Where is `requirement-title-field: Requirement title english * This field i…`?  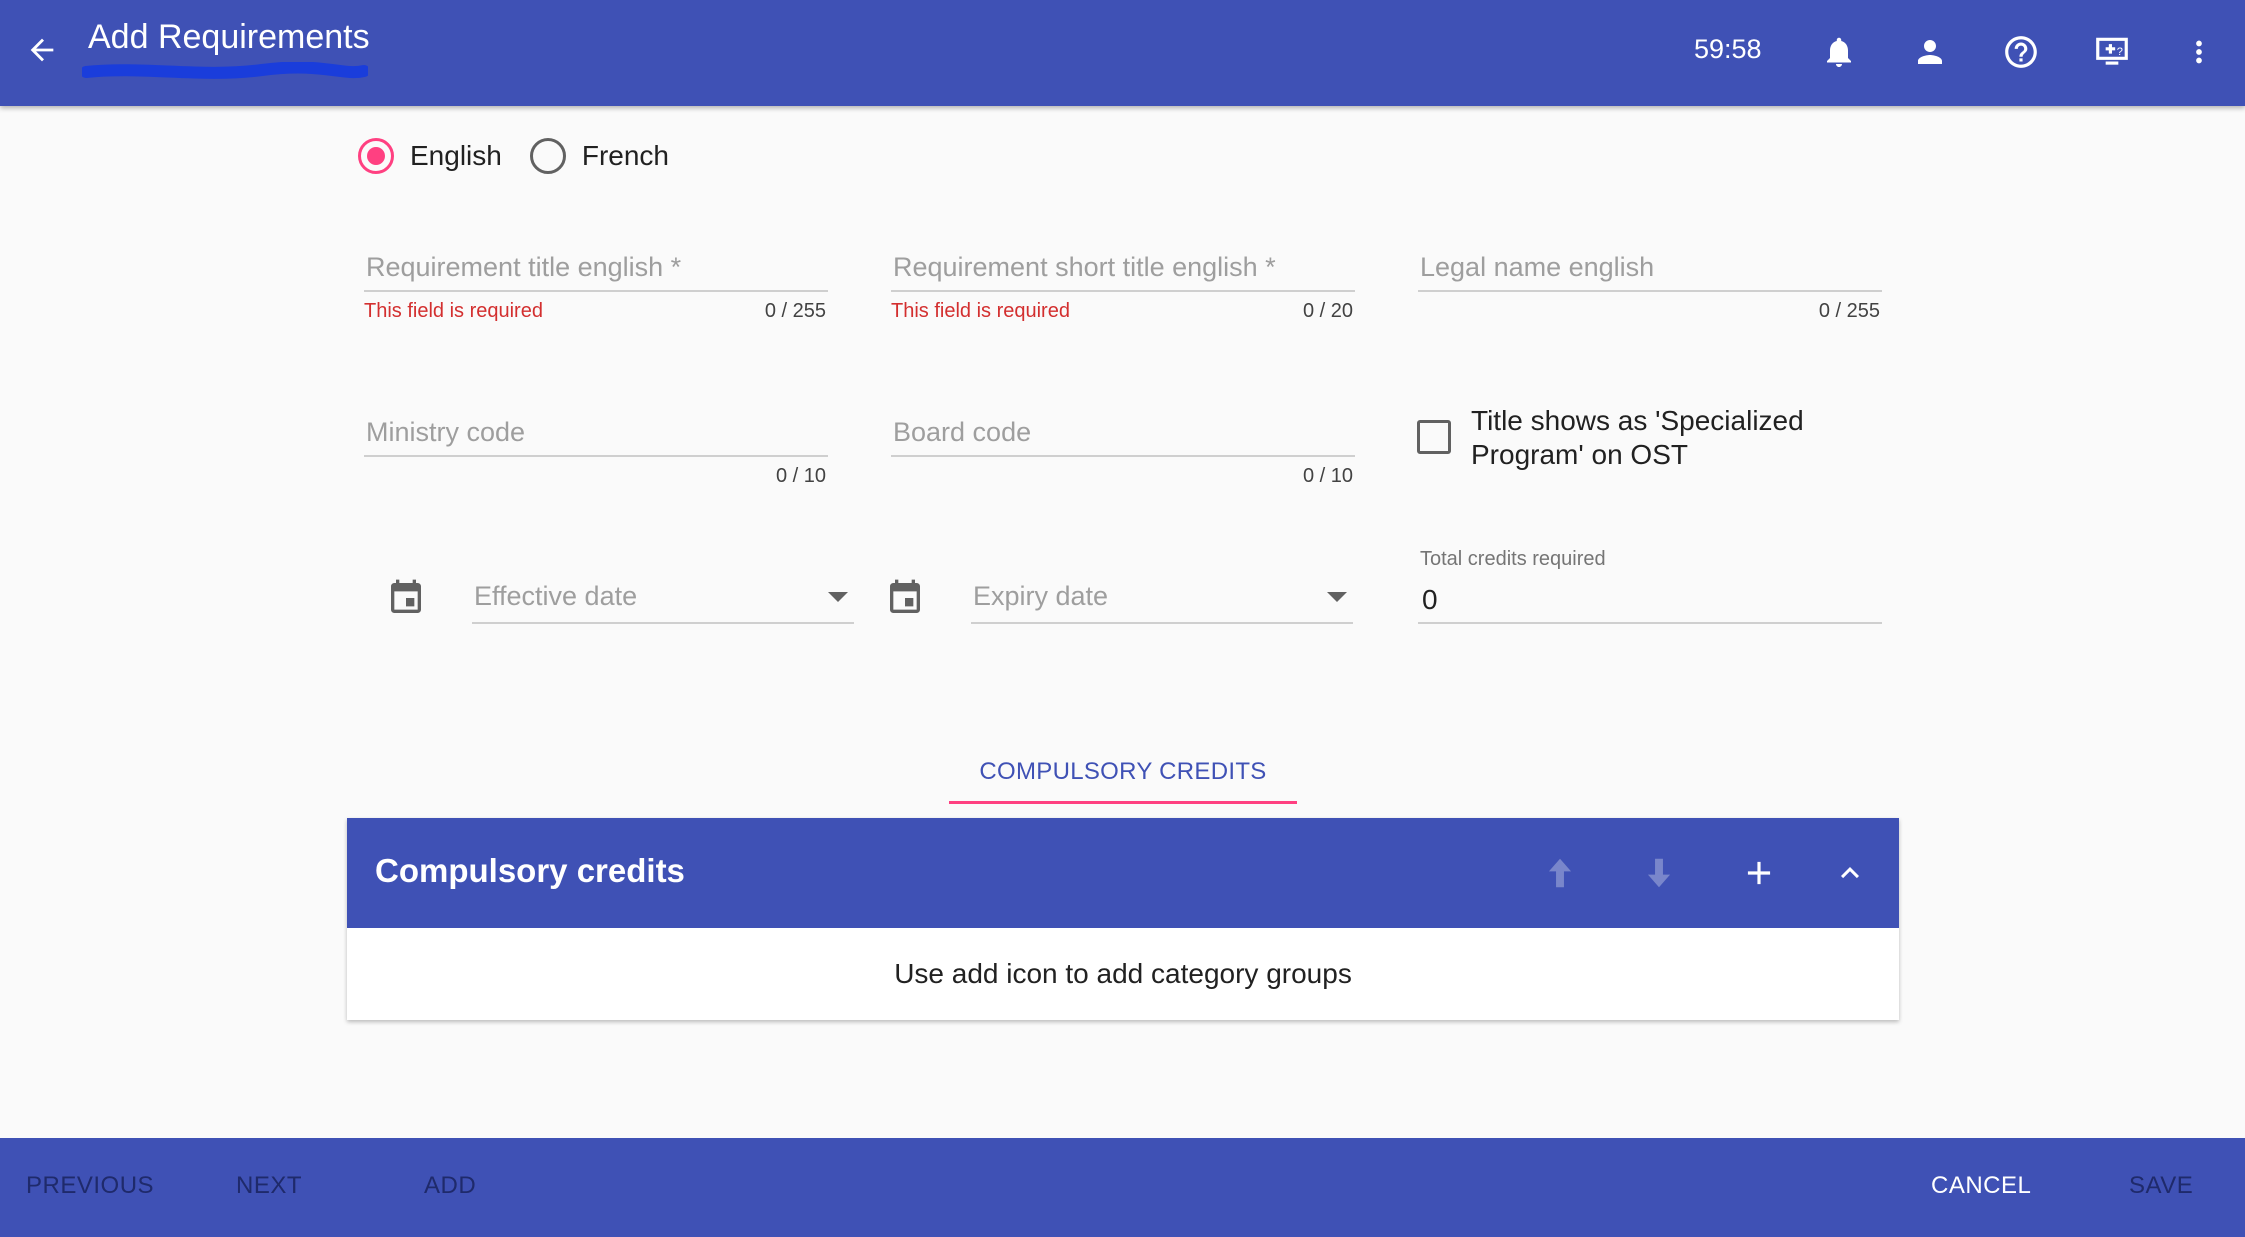
requirement-title-field: Requirement title english * This field i… is located at coordinates (596, 288).